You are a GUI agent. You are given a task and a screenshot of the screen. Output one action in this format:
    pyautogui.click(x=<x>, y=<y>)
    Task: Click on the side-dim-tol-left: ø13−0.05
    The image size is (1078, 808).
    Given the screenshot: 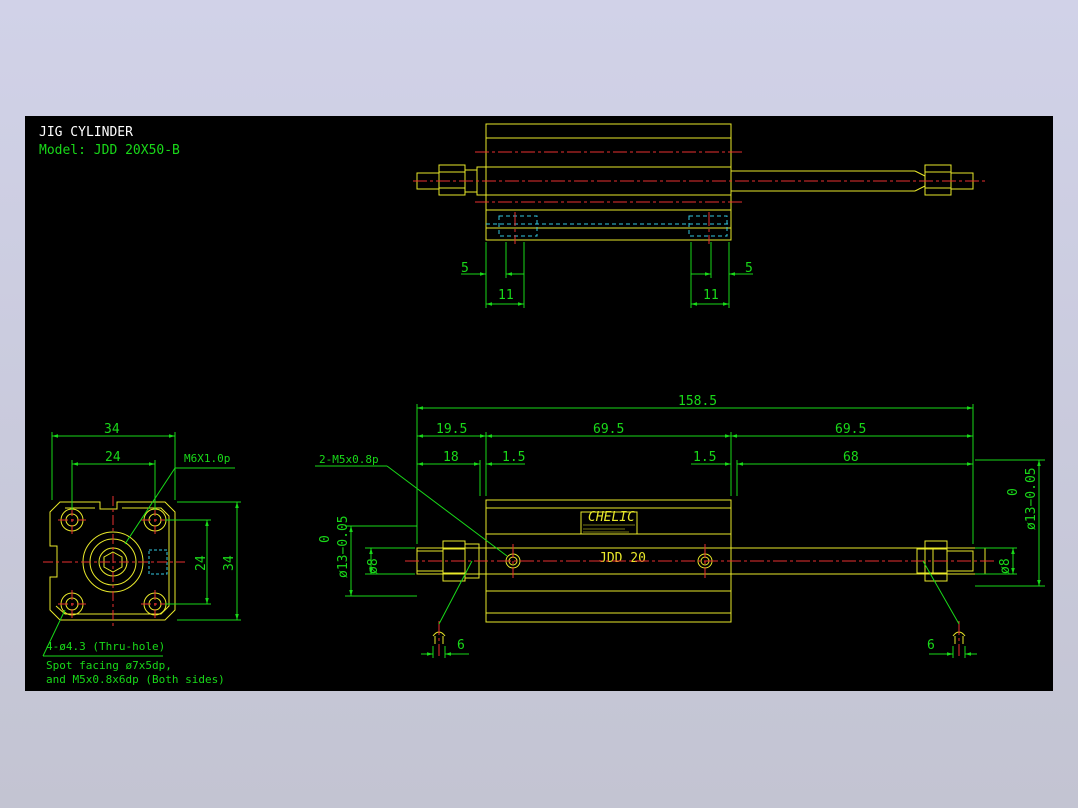 What is the action you would take?
    pyautogui.click(x=343, y=546)
    